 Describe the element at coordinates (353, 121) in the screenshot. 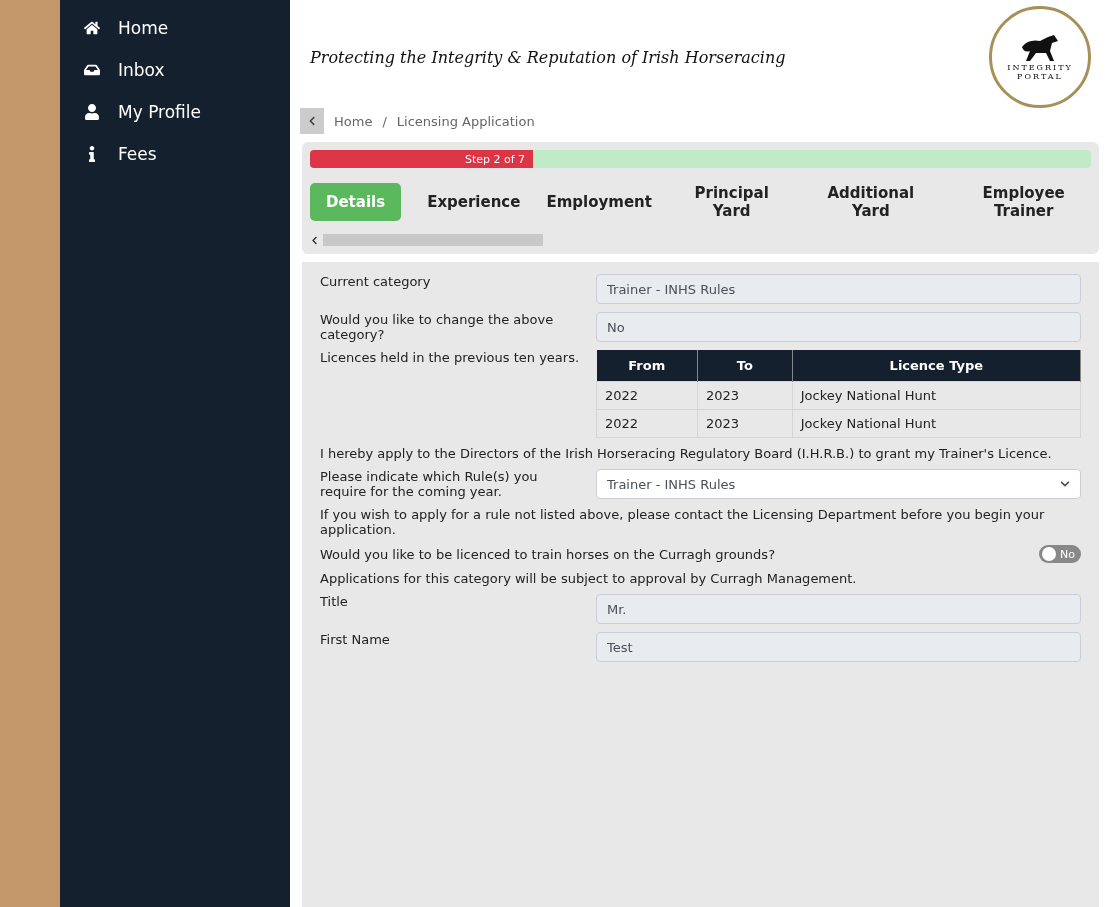

I see `breadcrumb-link: Home` at that location.